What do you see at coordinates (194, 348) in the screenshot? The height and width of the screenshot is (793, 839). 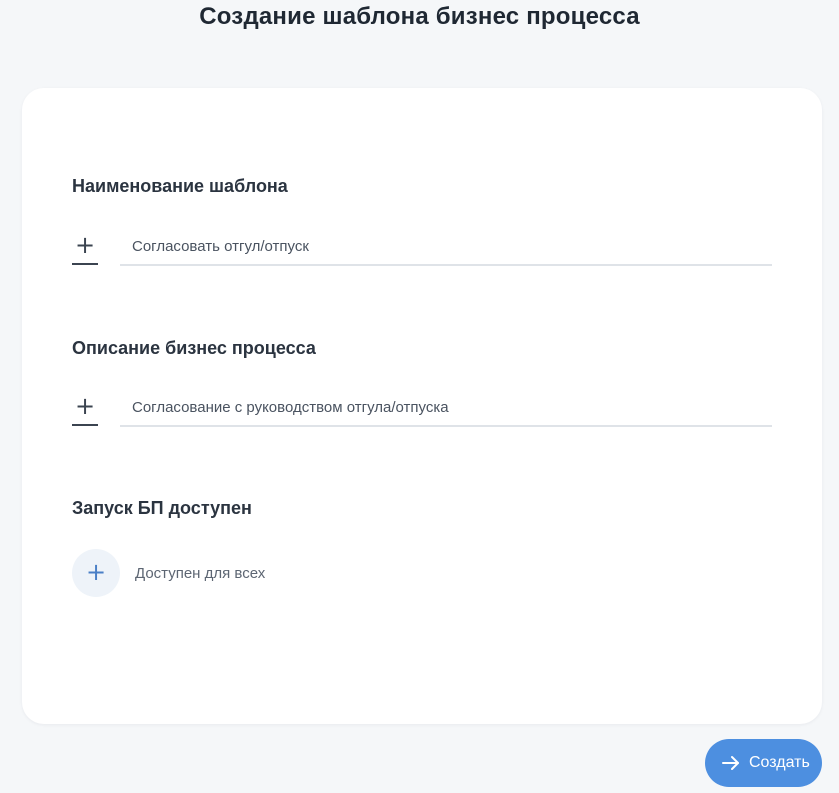 I see `description-label: Описание бизнес процесса` at bounding box center [194, 348].